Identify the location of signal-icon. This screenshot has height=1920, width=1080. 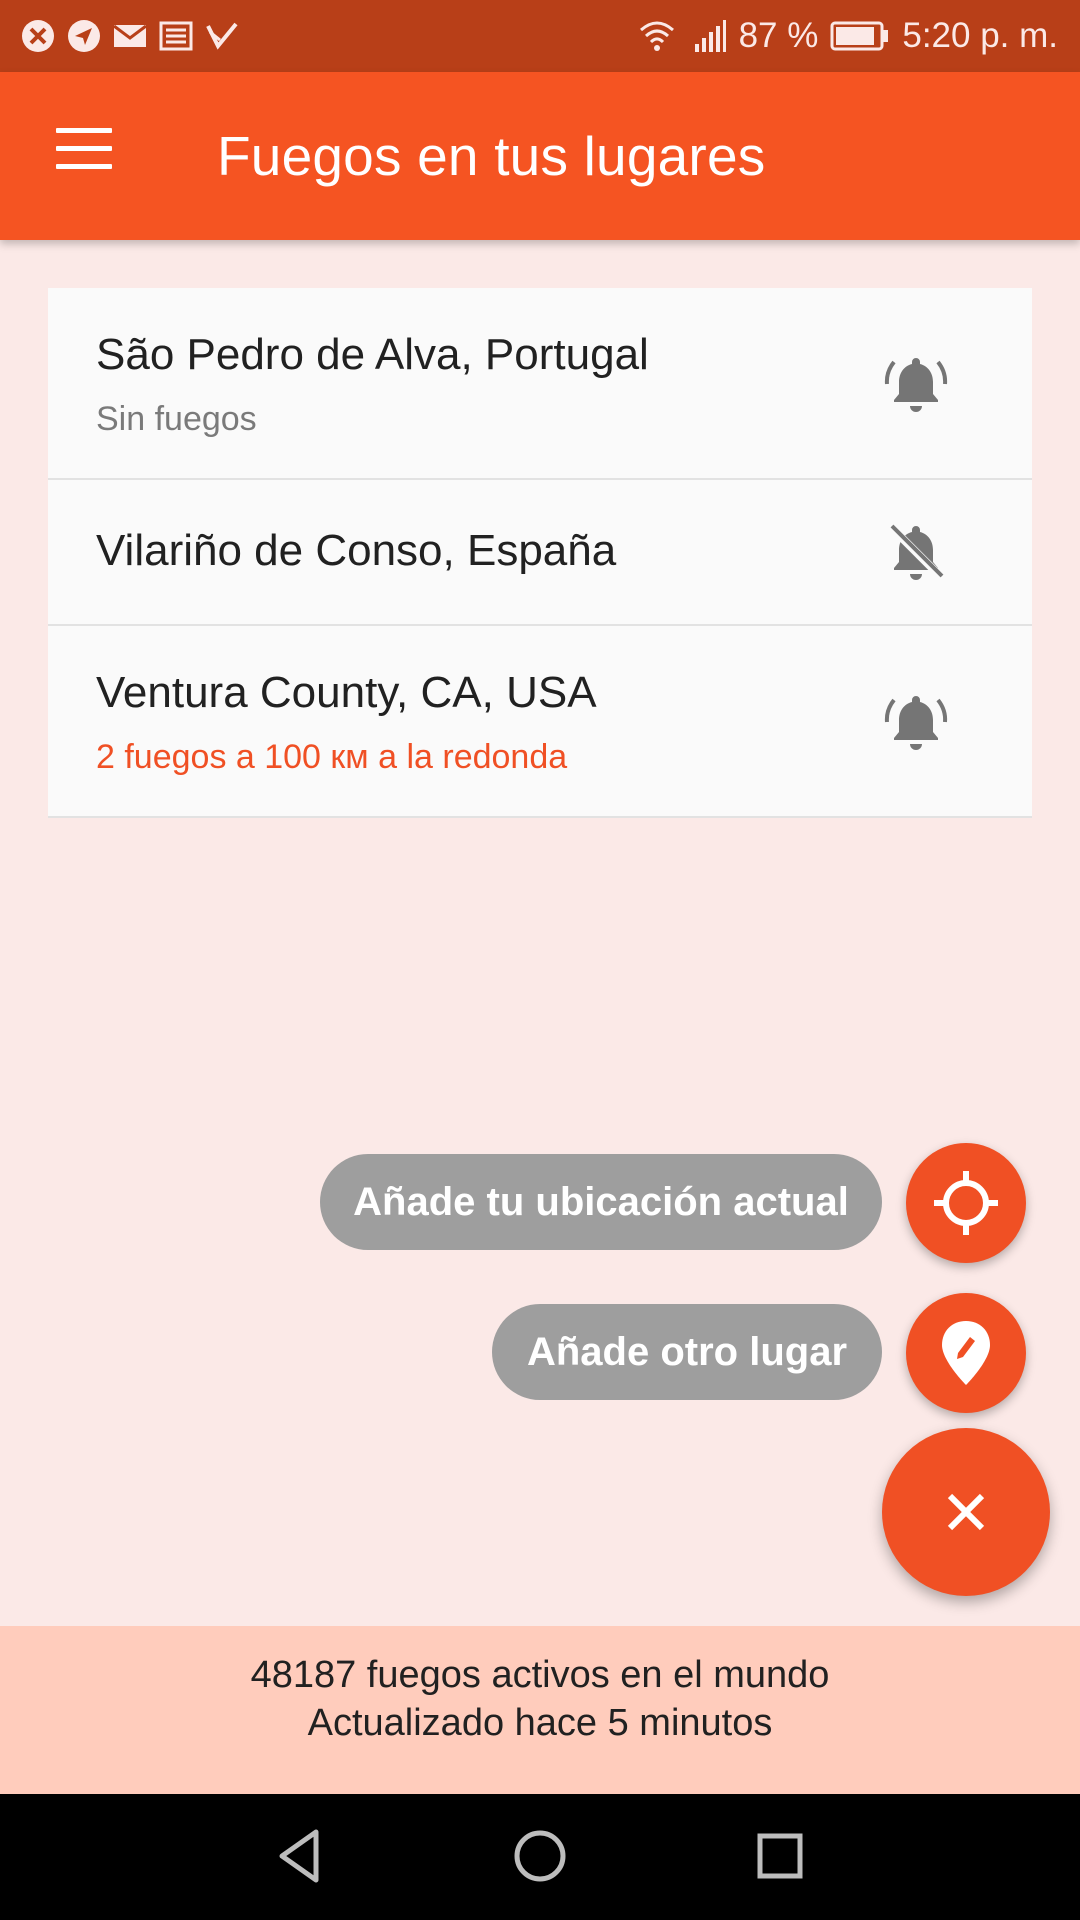
(710, 36).